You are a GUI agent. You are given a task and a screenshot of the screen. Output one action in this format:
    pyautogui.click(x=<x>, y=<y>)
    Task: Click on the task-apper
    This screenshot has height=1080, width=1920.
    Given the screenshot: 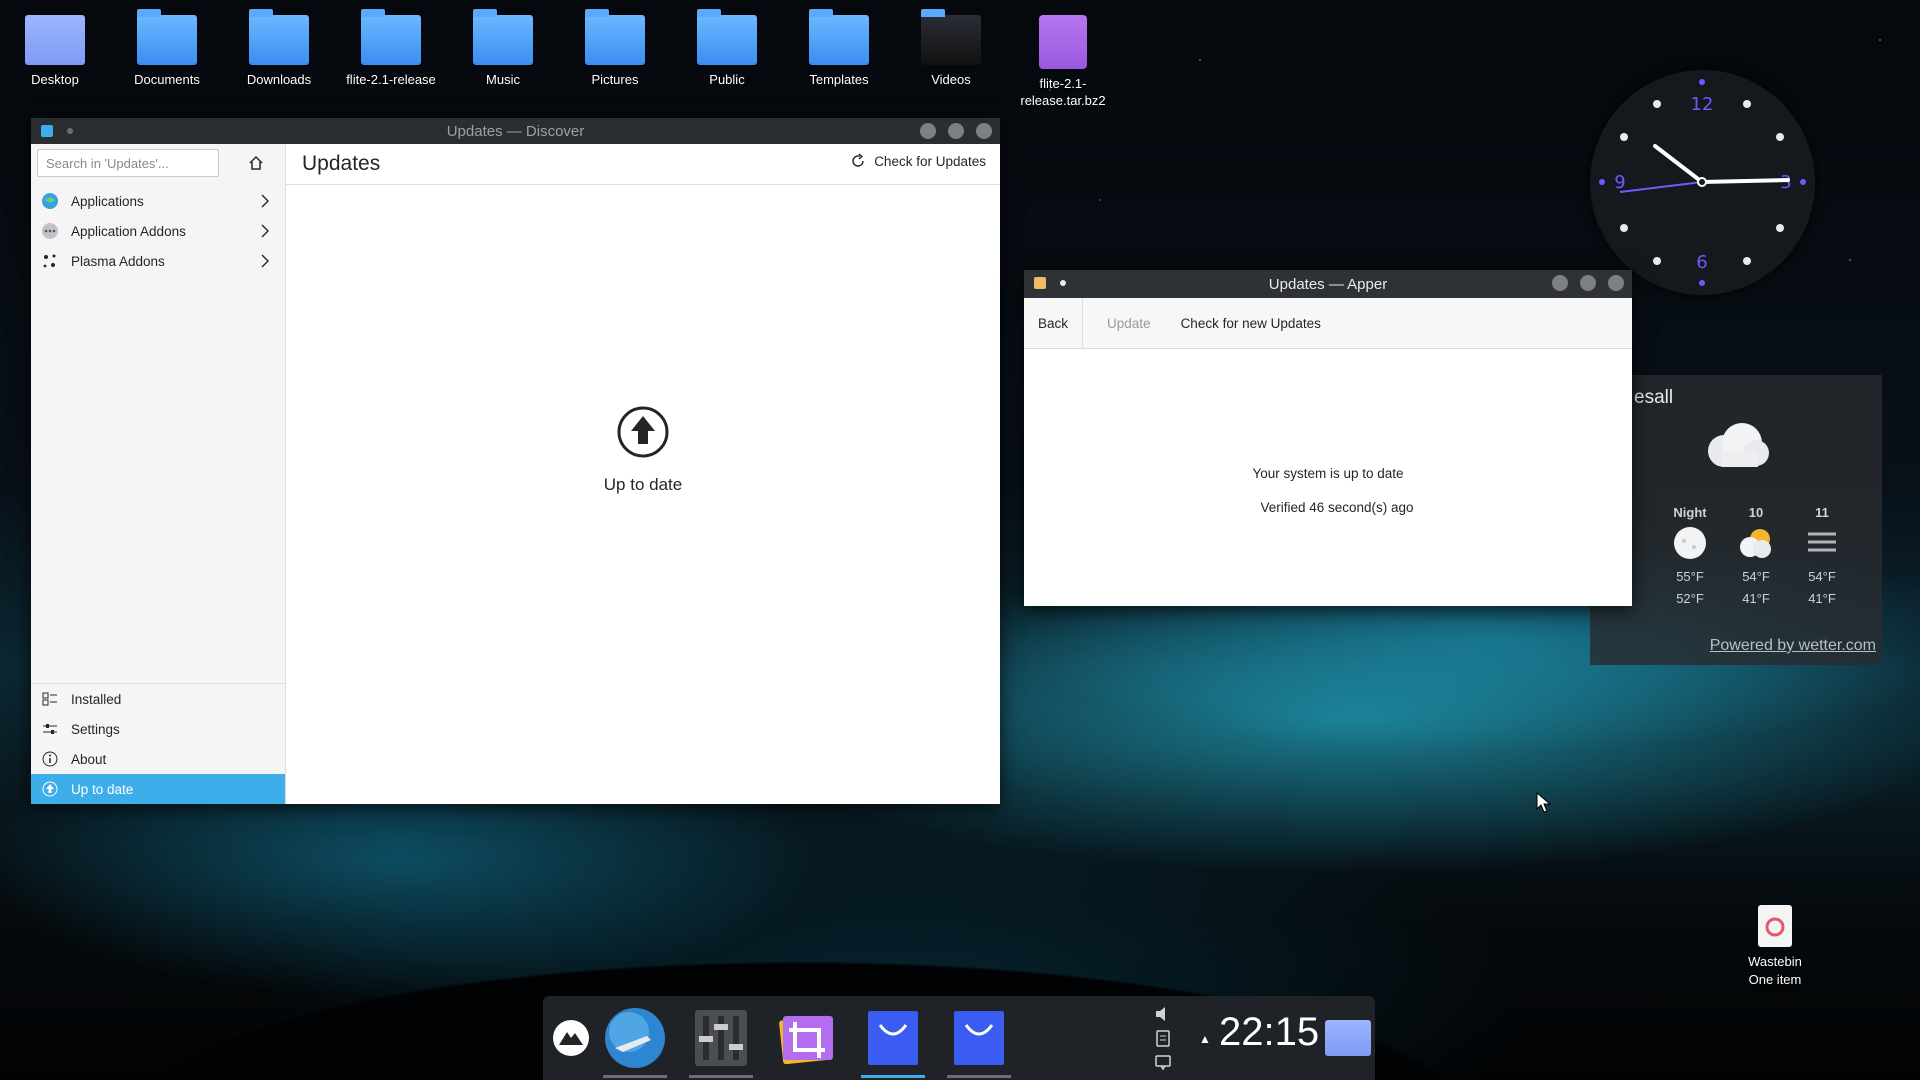 What is the action you would take?
    pyautogui.click(x=979, y=1040)
    